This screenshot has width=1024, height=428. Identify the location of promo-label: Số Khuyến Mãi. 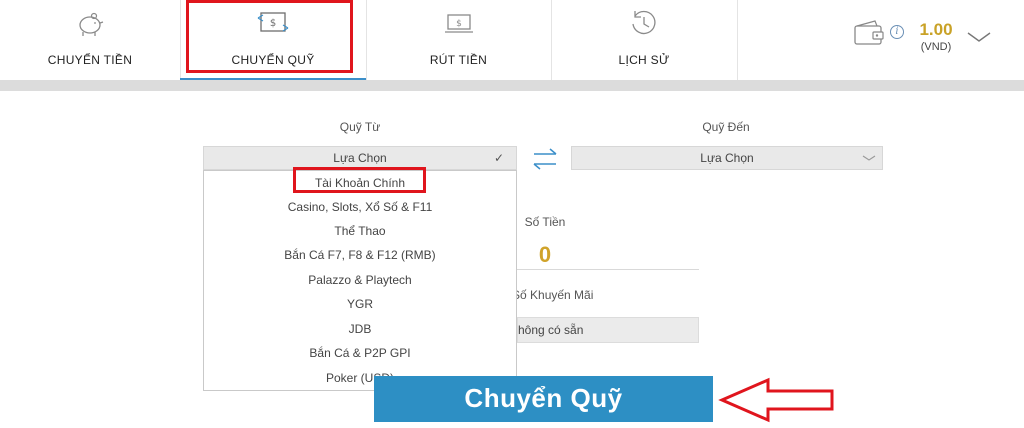
(553, 295).